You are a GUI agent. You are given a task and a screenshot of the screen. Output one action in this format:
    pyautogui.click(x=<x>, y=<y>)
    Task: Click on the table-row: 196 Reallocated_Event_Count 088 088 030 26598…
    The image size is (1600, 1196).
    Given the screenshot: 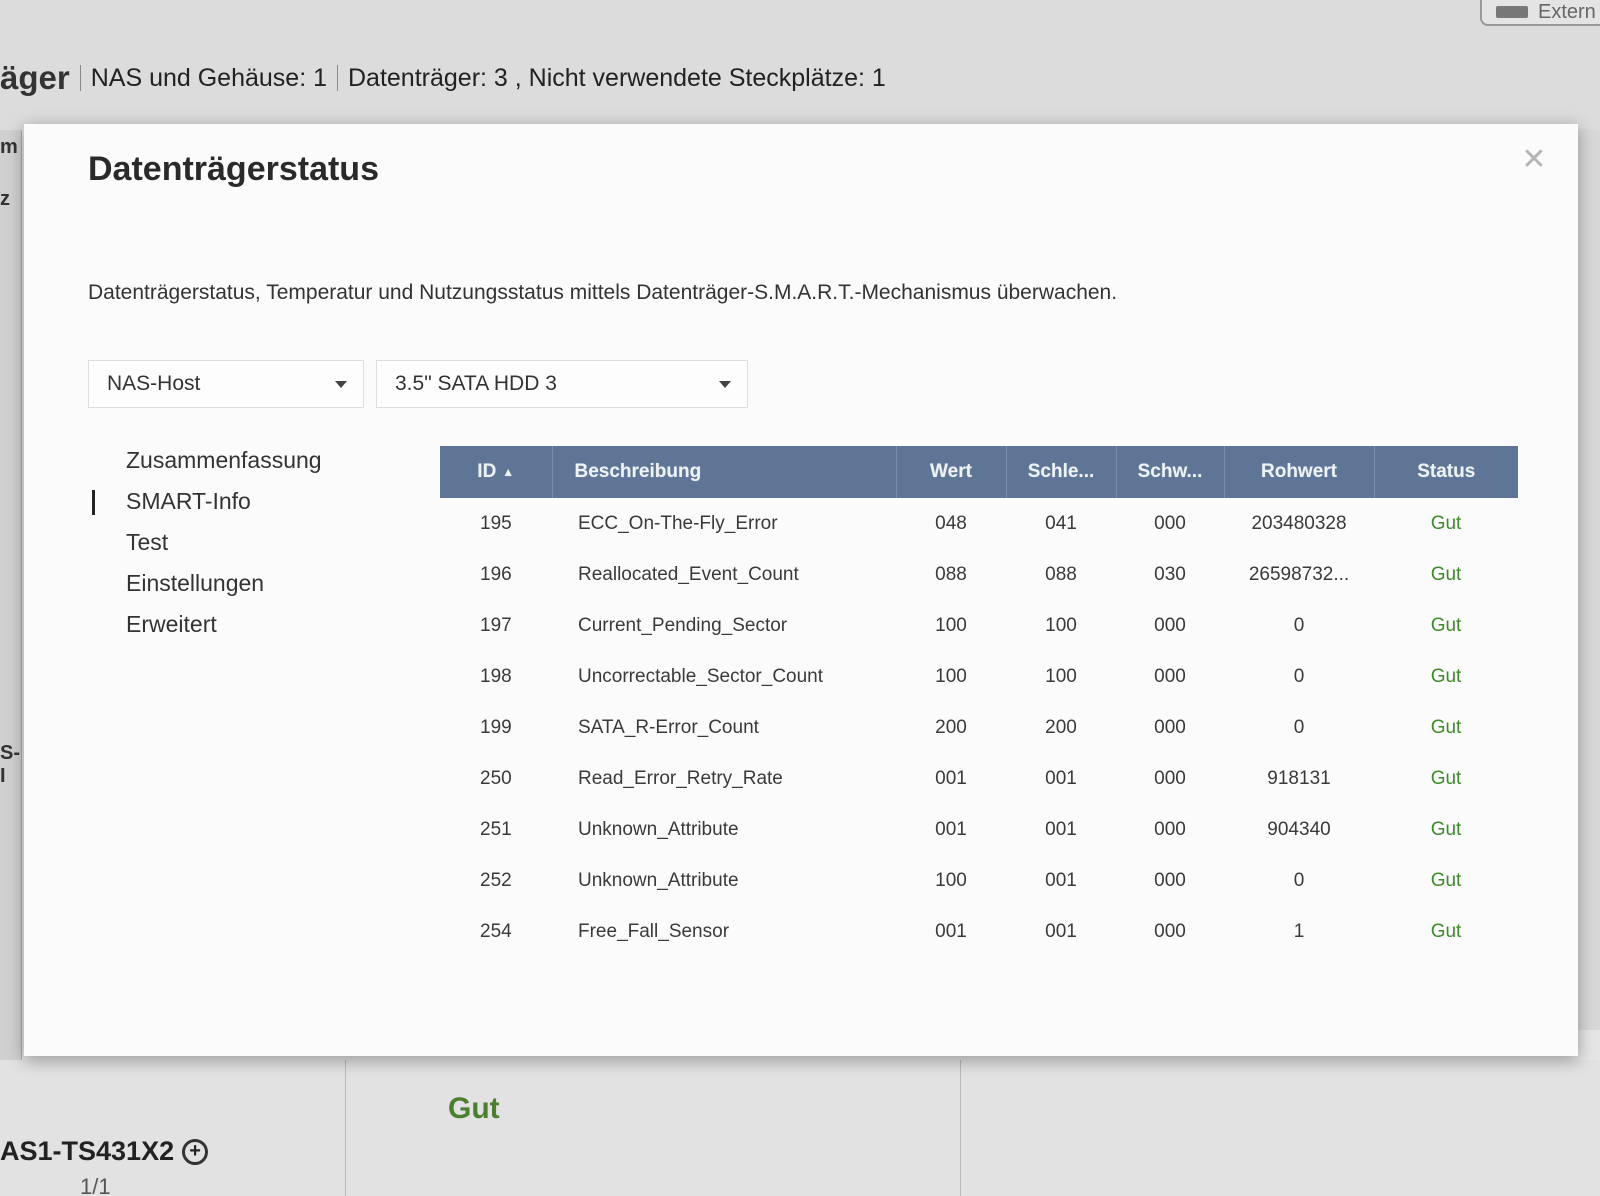 What is the action you would take?
    pyautogui.click(x=979, y=574)
    